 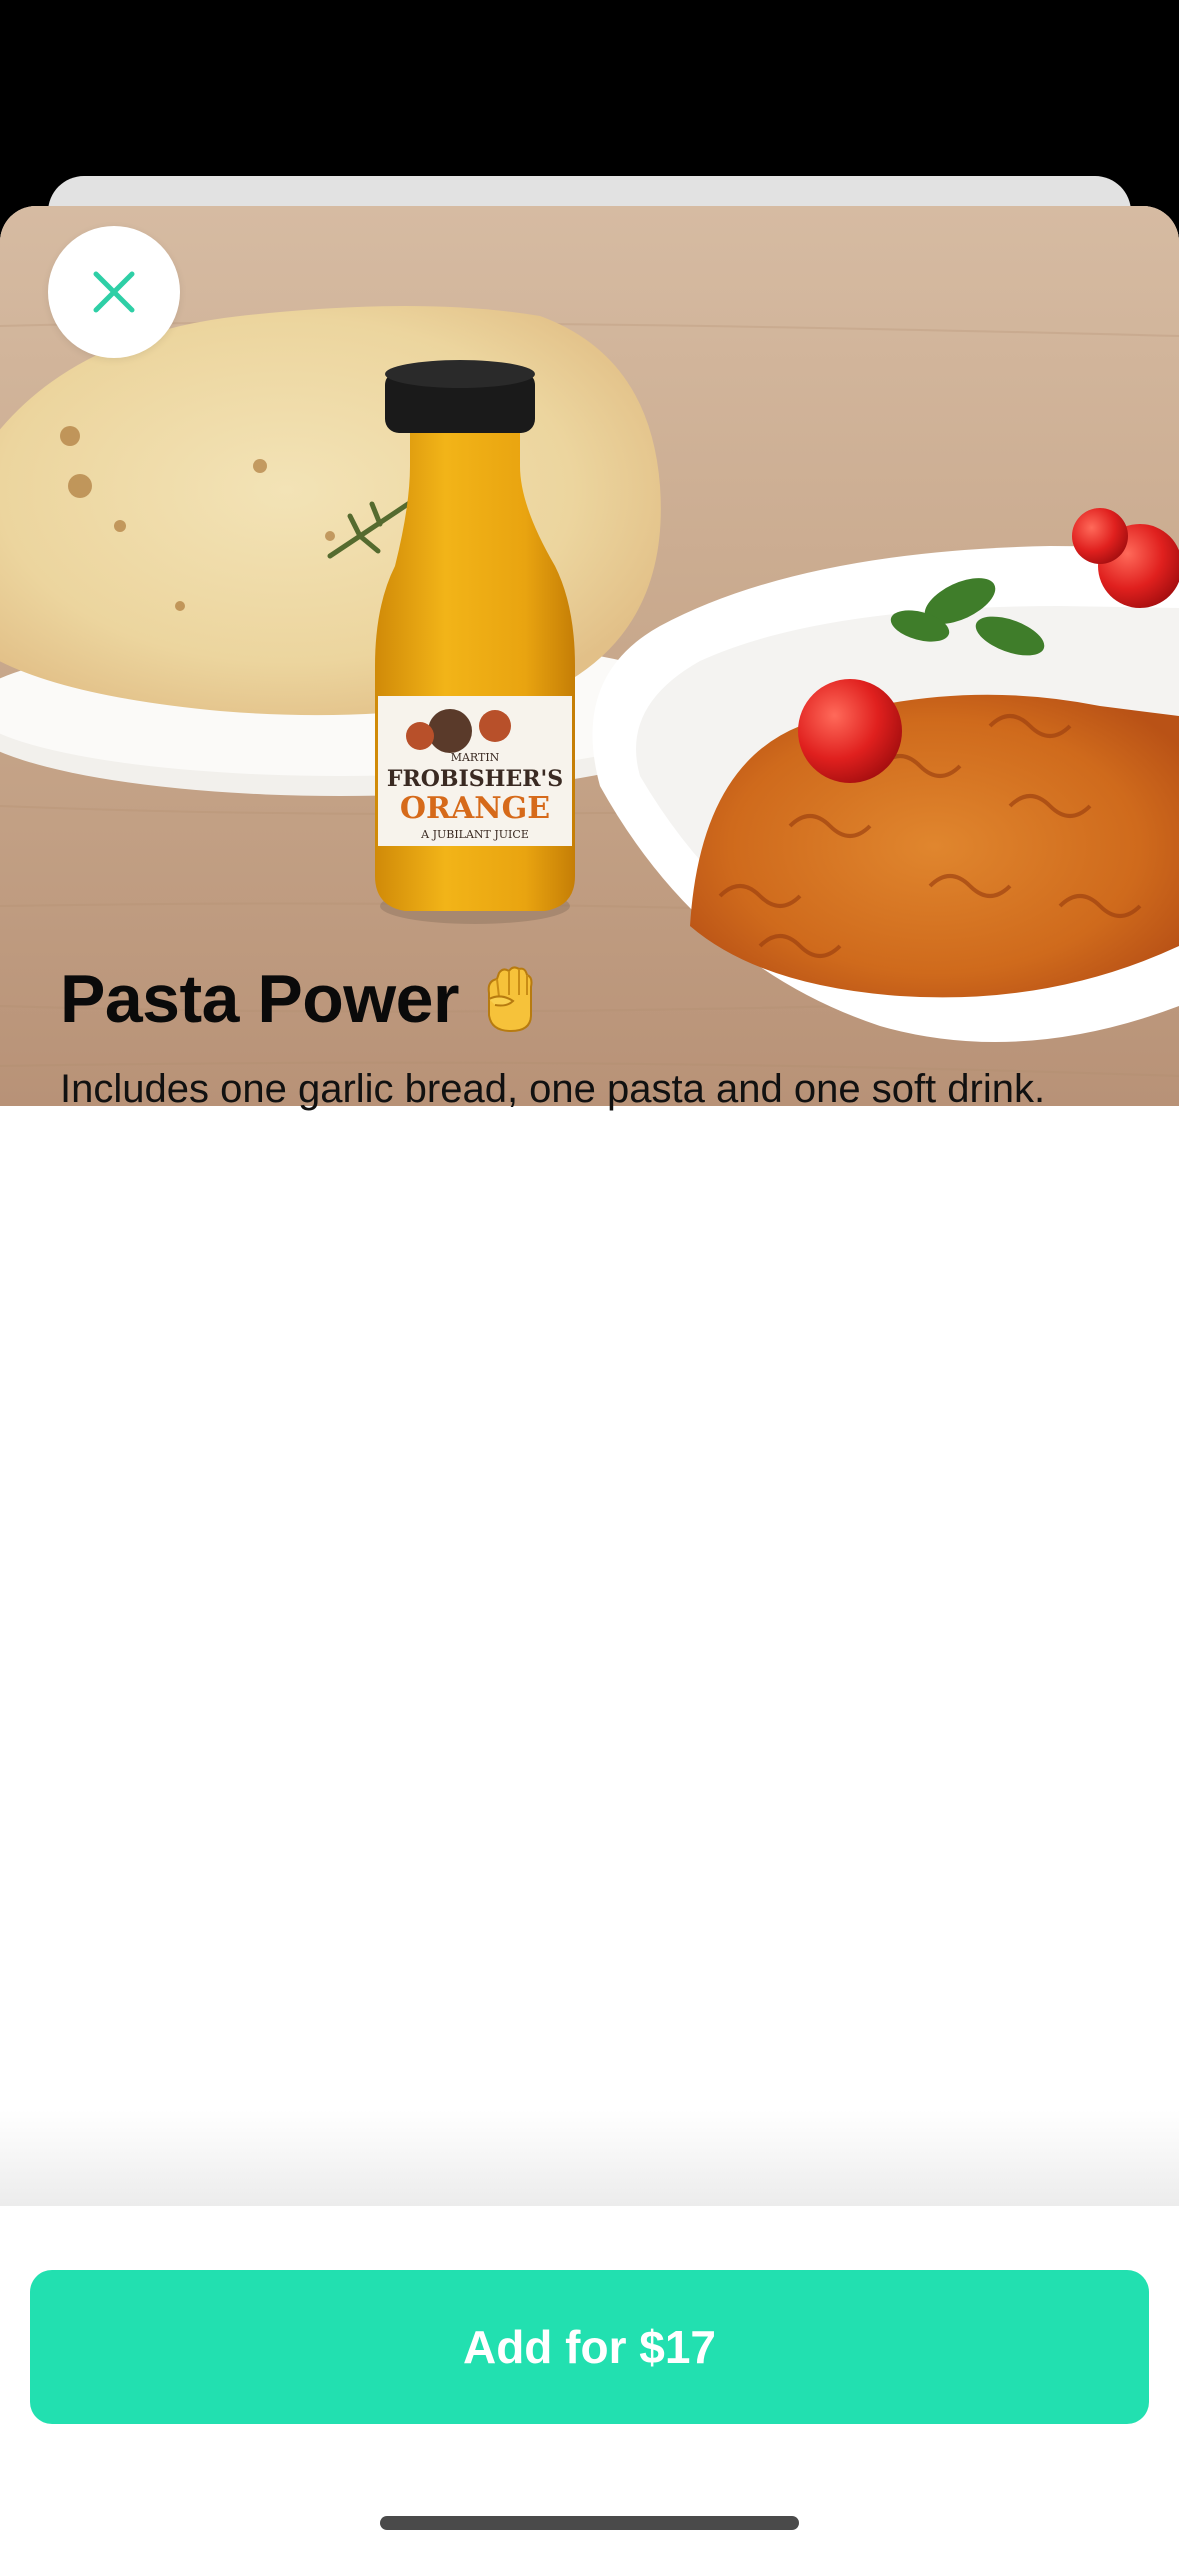 What do you see at coordinates (475, 808) in the screenshot?
I see `bottle-flavor: ORANGE` at bounding box center [475, 808].